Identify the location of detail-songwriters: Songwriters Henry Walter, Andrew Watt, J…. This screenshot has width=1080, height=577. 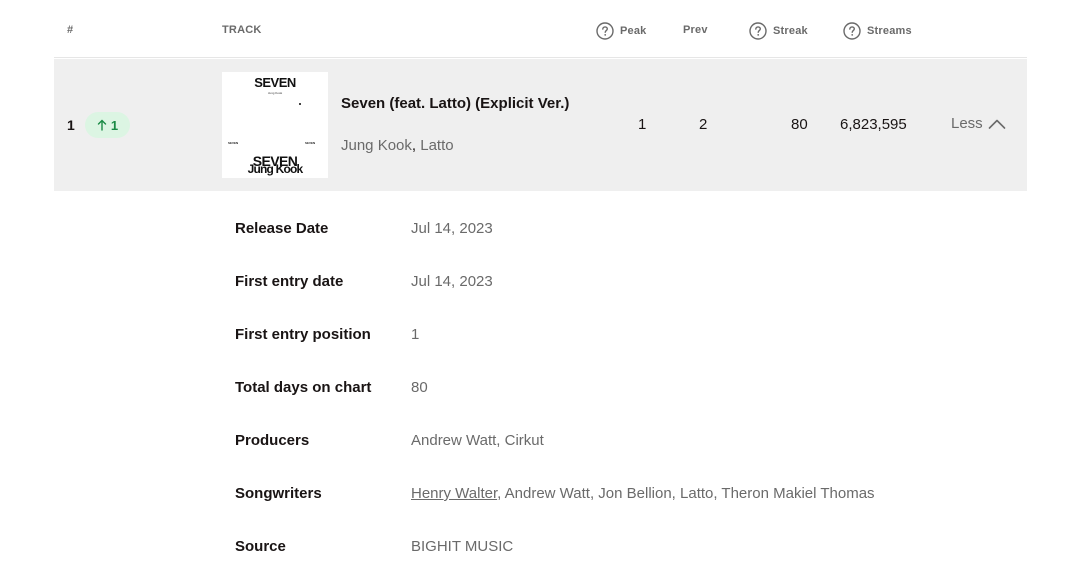
(540, 500).